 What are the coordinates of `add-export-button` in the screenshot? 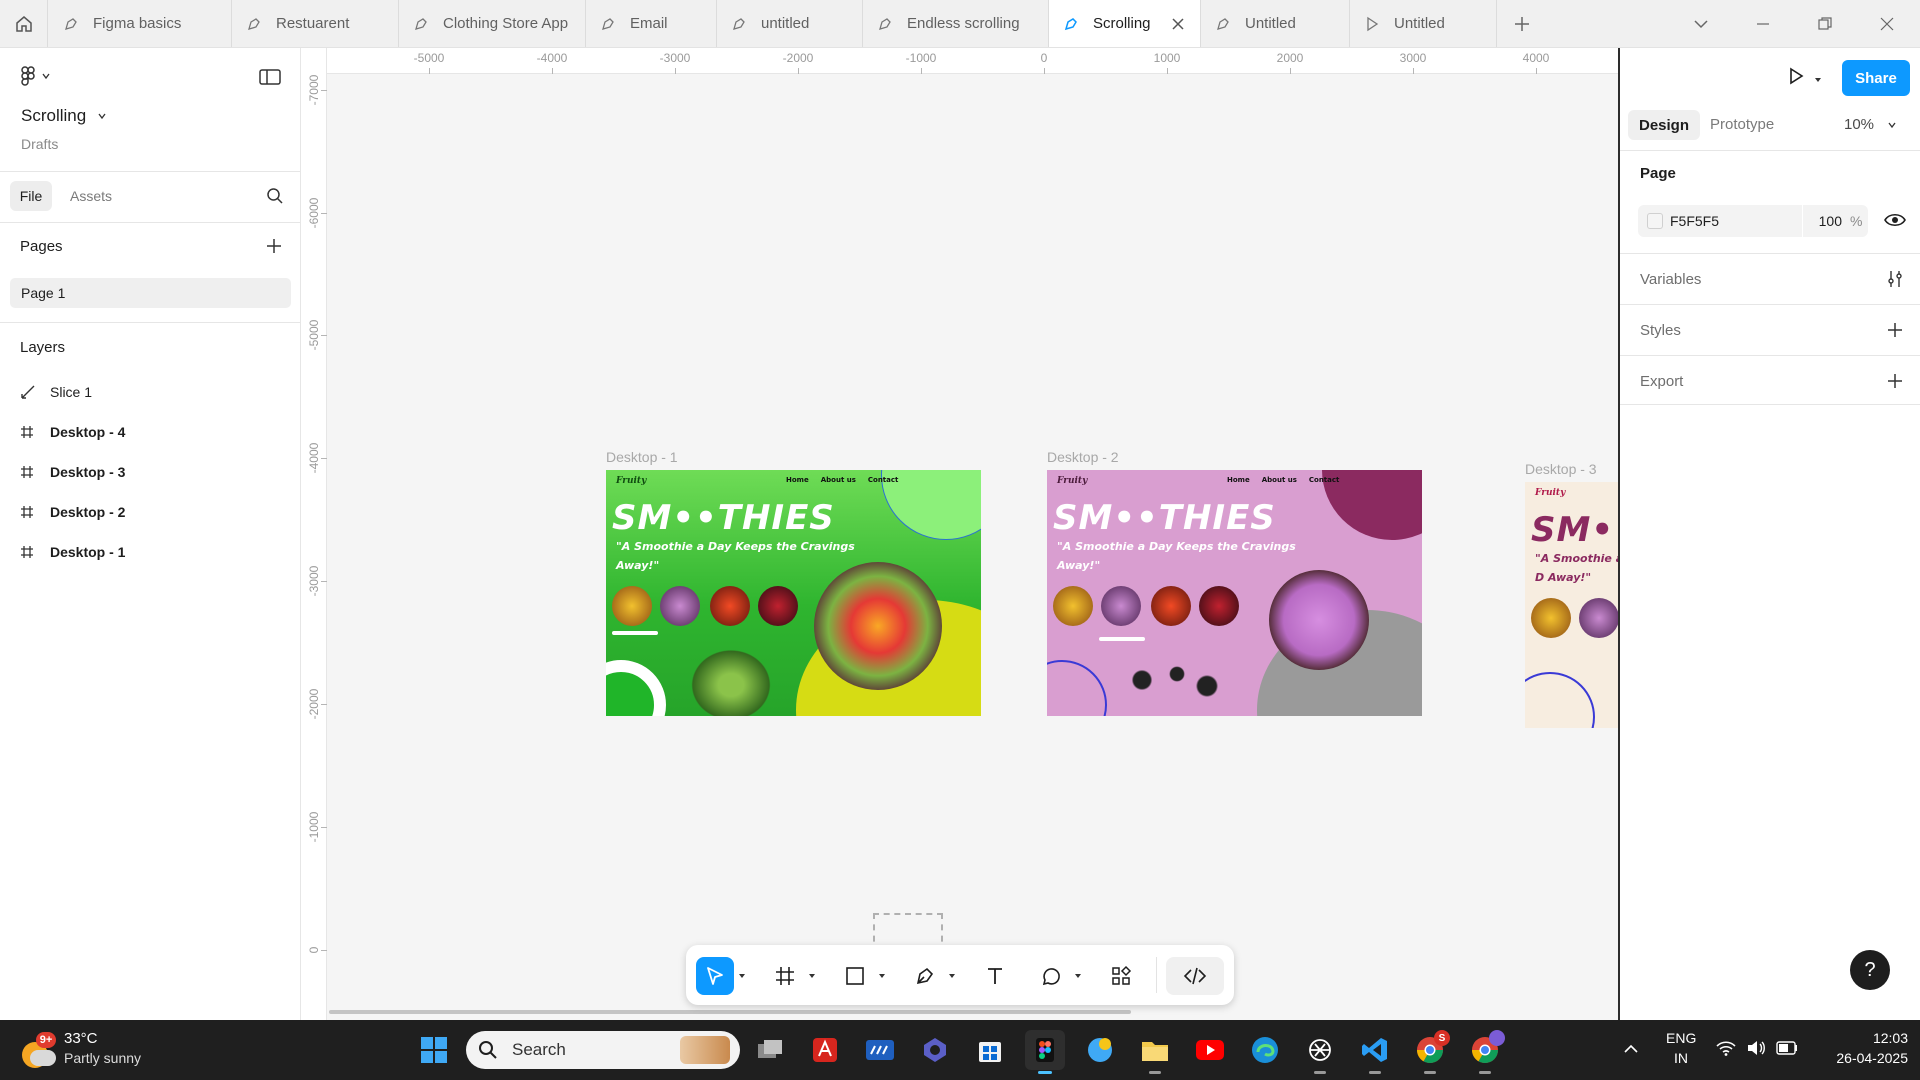 It's located at (1895, 382).